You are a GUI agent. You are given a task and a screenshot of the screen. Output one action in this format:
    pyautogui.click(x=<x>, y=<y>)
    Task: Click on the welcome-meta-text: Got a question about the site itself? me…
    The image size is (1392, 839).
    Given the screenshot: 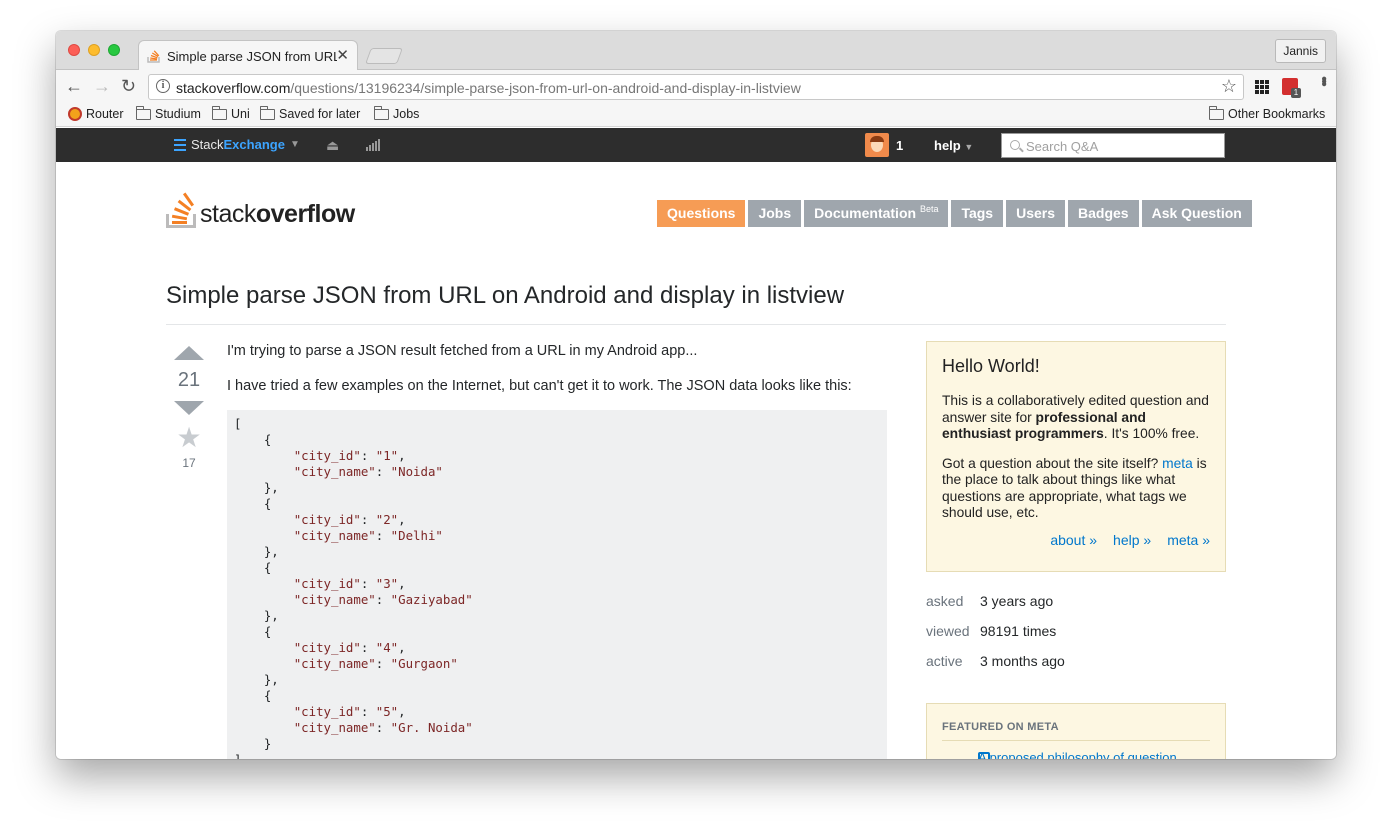 What is the action you would take?
    pyautogui.click(x=1074, y=488)
    